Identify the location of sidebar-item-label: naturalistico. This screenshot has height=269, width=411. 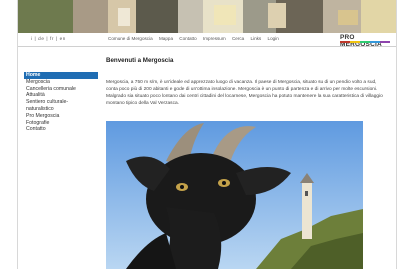
(40, 108).